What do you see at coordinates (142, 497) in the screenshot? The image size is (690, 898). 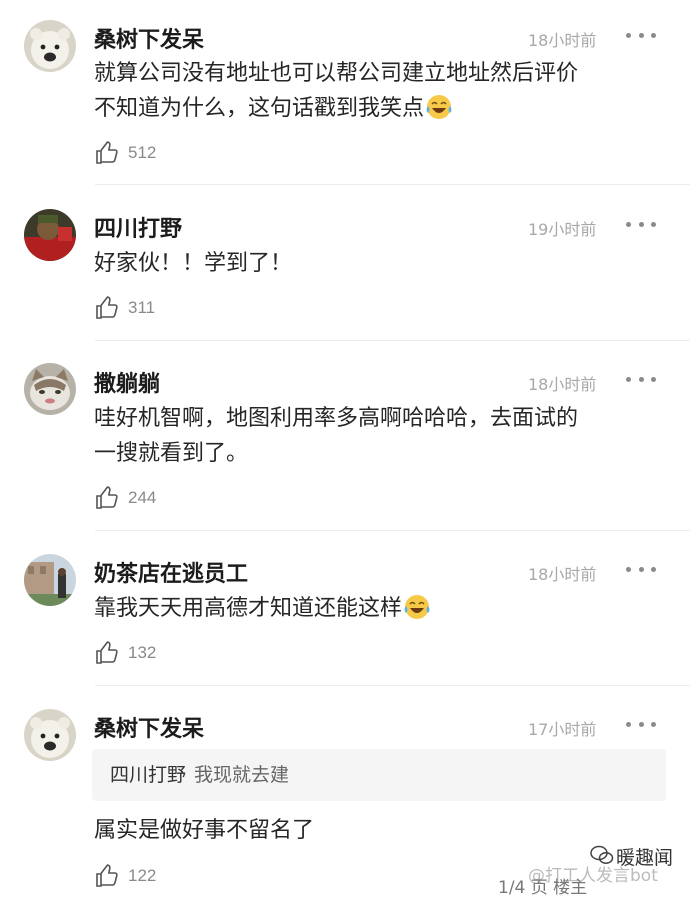 I see `like-count: 244` at bounding box center [142, 497].